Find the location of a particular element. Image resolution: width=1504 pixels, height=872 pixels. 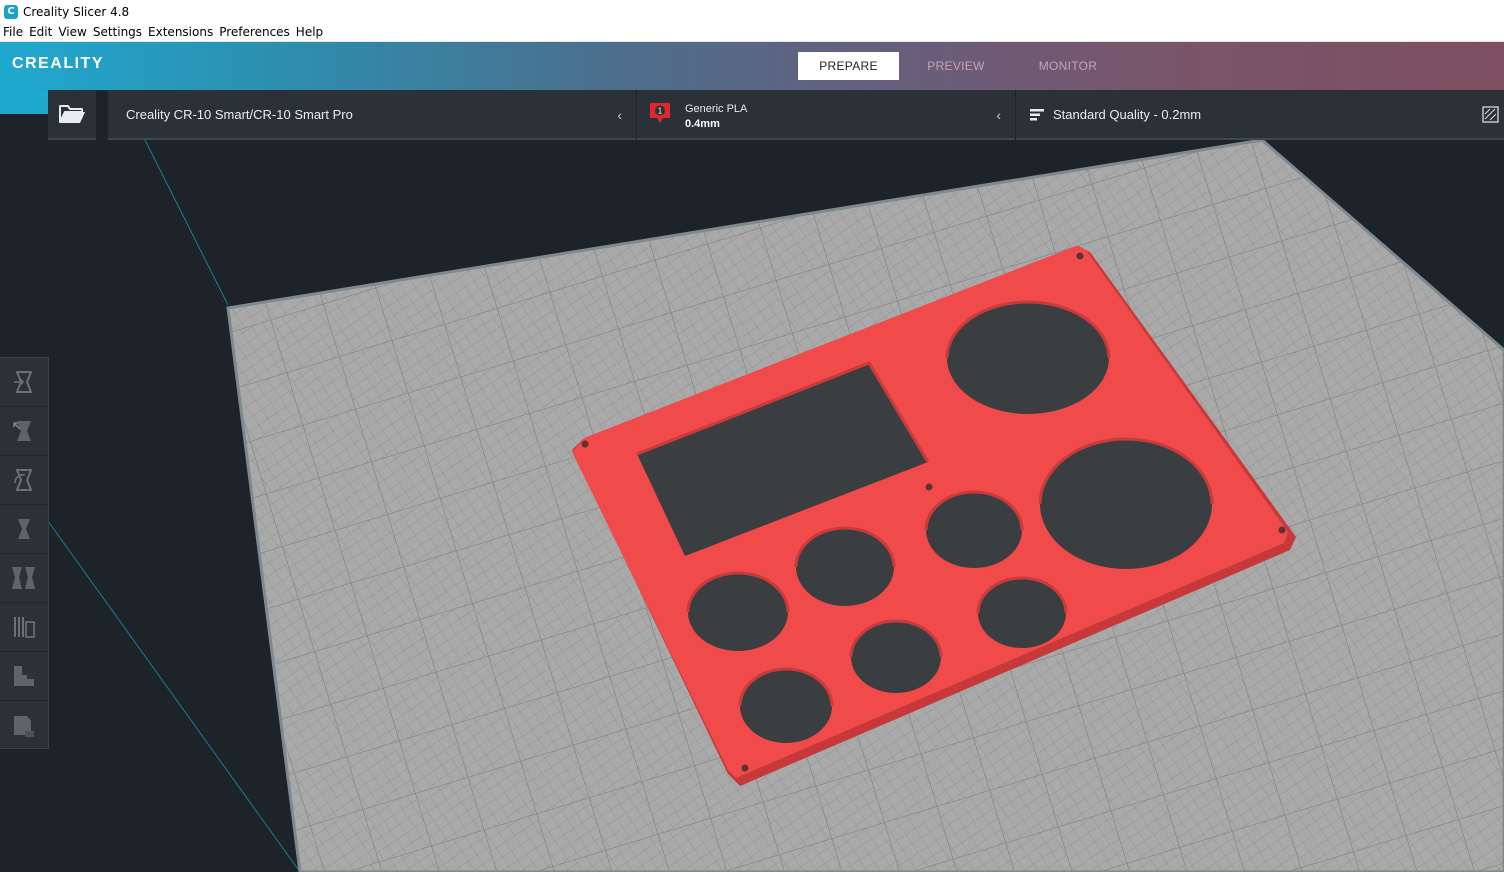

per-model-settings-button is located at coordinates (24, 578).